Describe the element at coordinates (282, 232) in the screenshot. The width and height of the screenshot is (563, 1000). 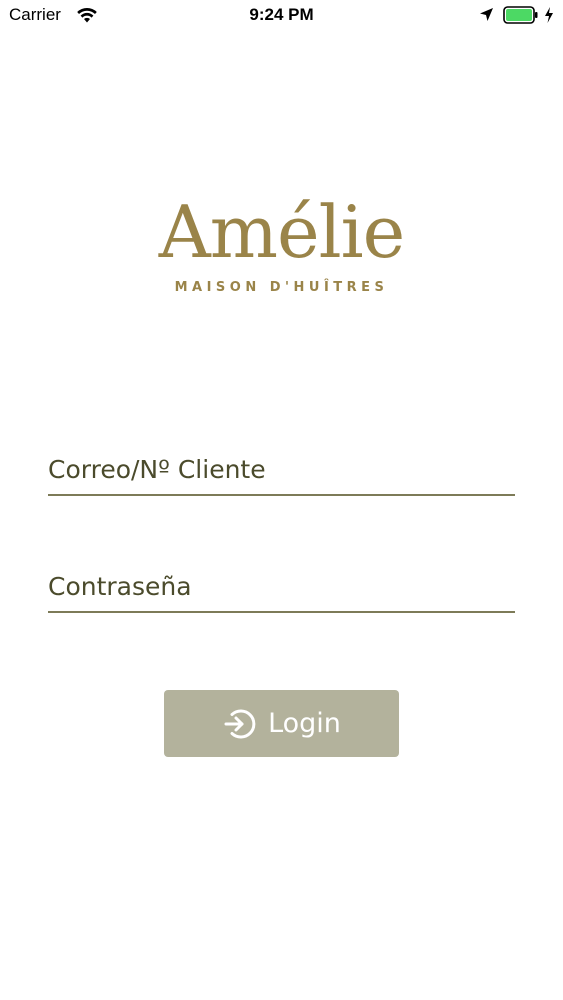
I see `logo-wordmark: Amélie` at that location.